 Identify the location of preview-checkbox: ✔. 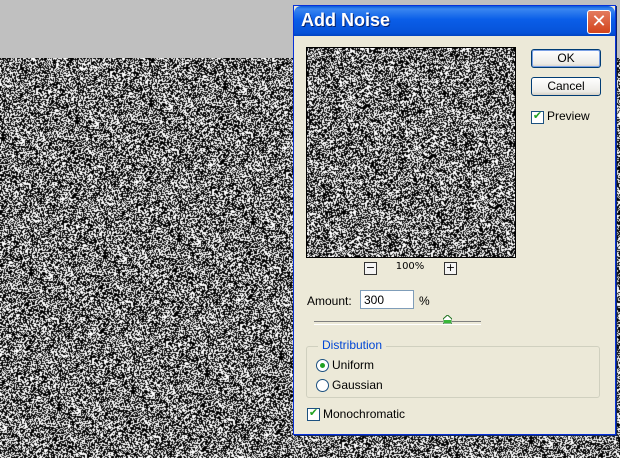
(537, 116).